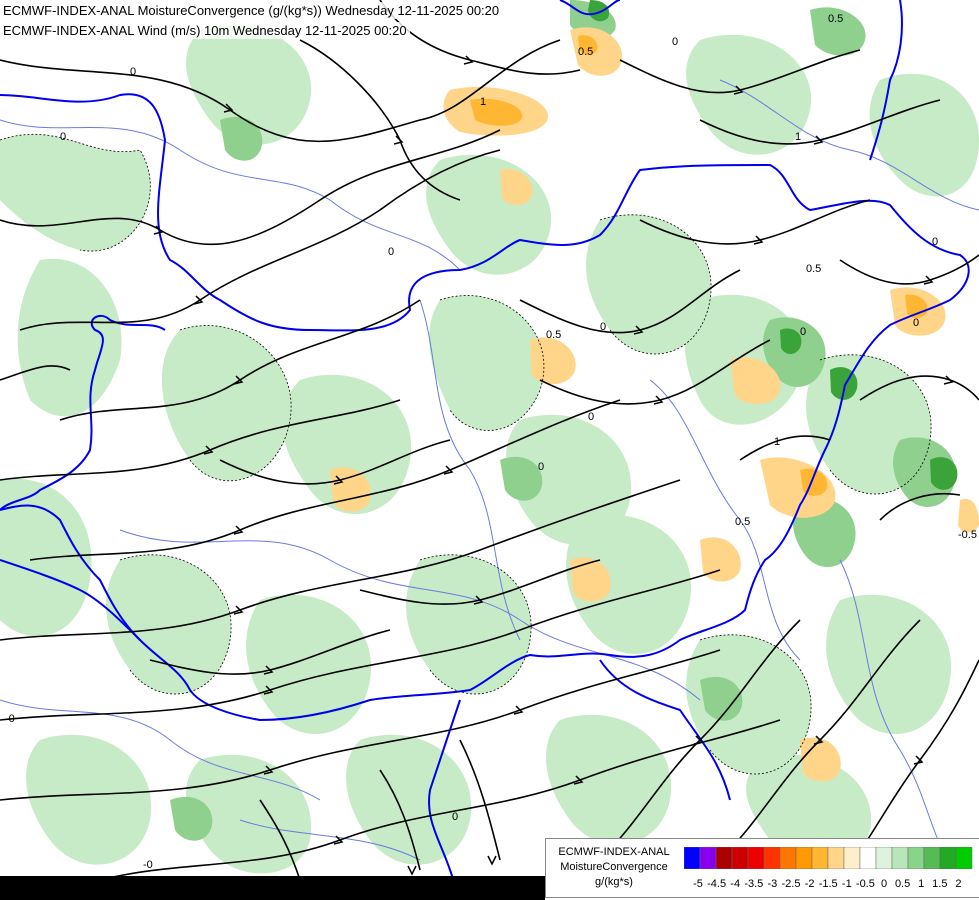 This screenshot has width=979, height=900. What do you see at coordinates (614, 882) in the screenshot?
I see `legend-unit: g/(kg*s)` at bounding box center [614, 882].